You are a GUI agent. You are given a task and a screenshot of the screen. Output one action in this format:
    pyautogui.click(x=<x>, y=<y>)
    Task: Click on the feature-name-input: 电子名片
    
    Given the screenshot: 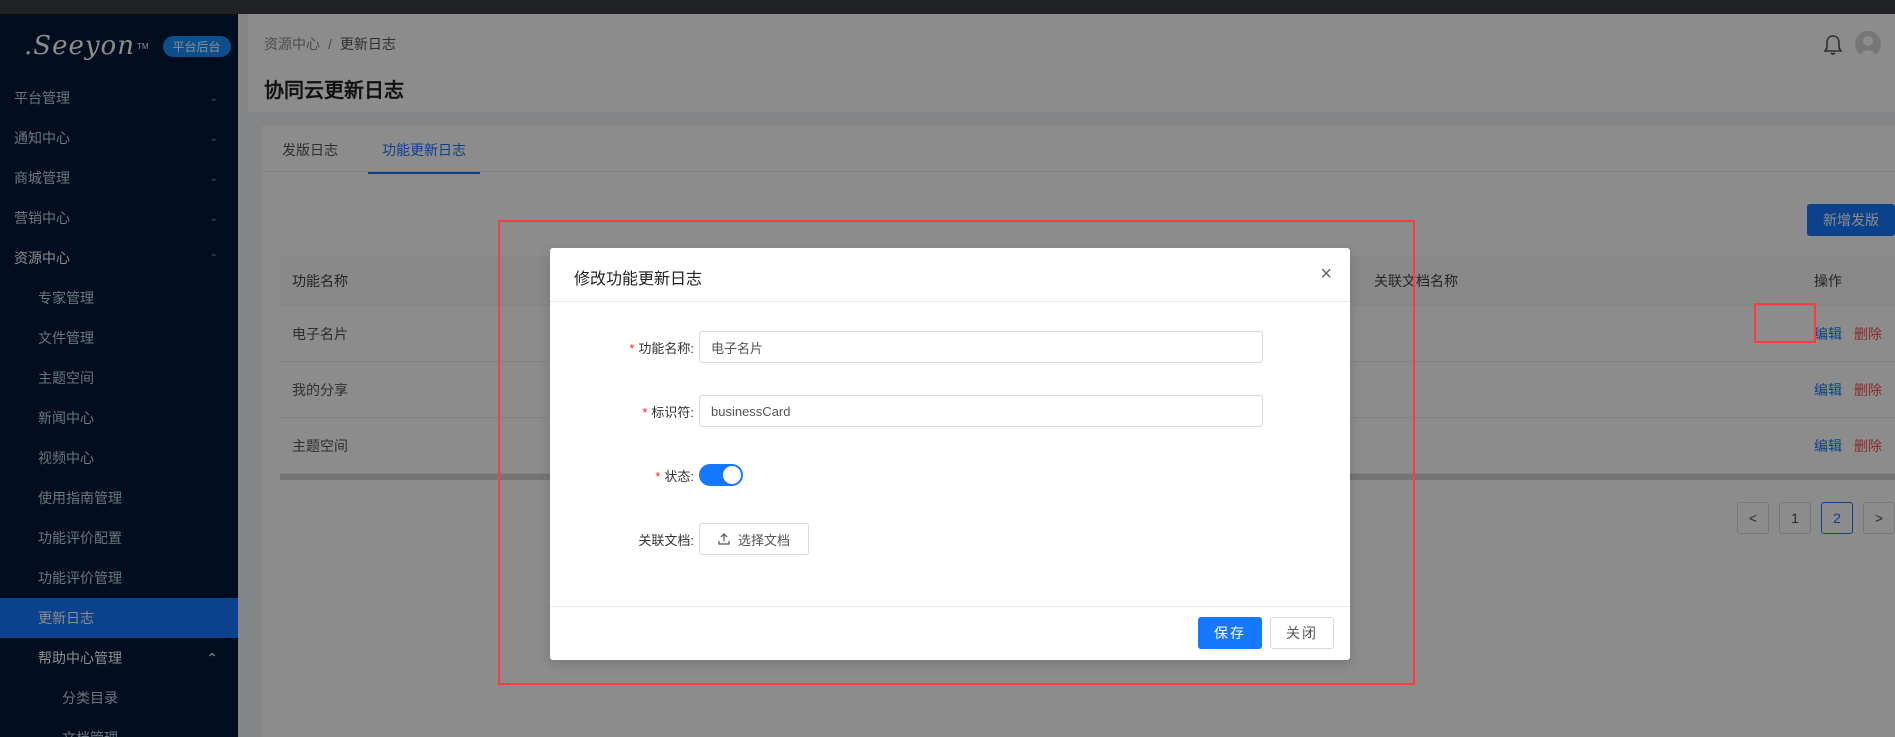 What is the action you would take?
    pyautogui.click(x=981, y=347)
    